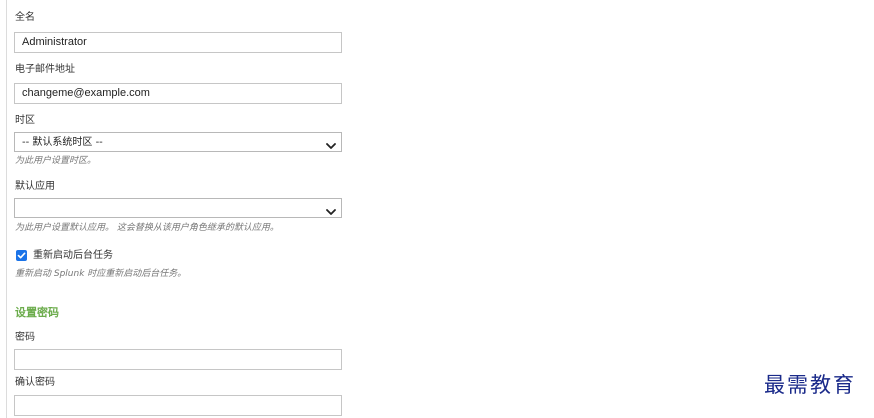 This screenshot has height=418, width=874. What do you see at coordinates (178, 93) in the screenshot?
I see `email-input: changeme@example.com` at bounding box center [178, 93].